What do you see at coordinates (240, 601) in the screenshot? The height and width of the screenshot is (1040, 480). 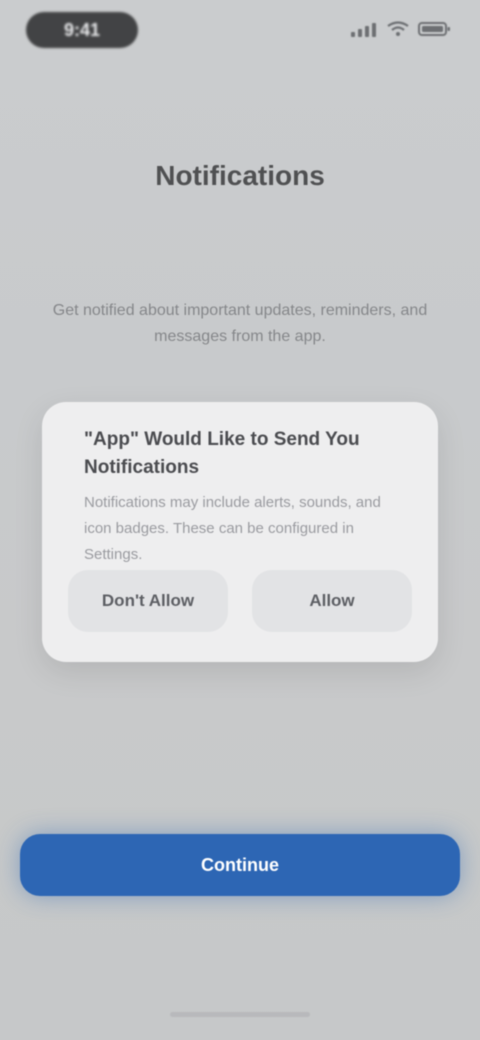 I see `dialog-buttons: Don't Allow Allow` at bounding box center [240, 601].